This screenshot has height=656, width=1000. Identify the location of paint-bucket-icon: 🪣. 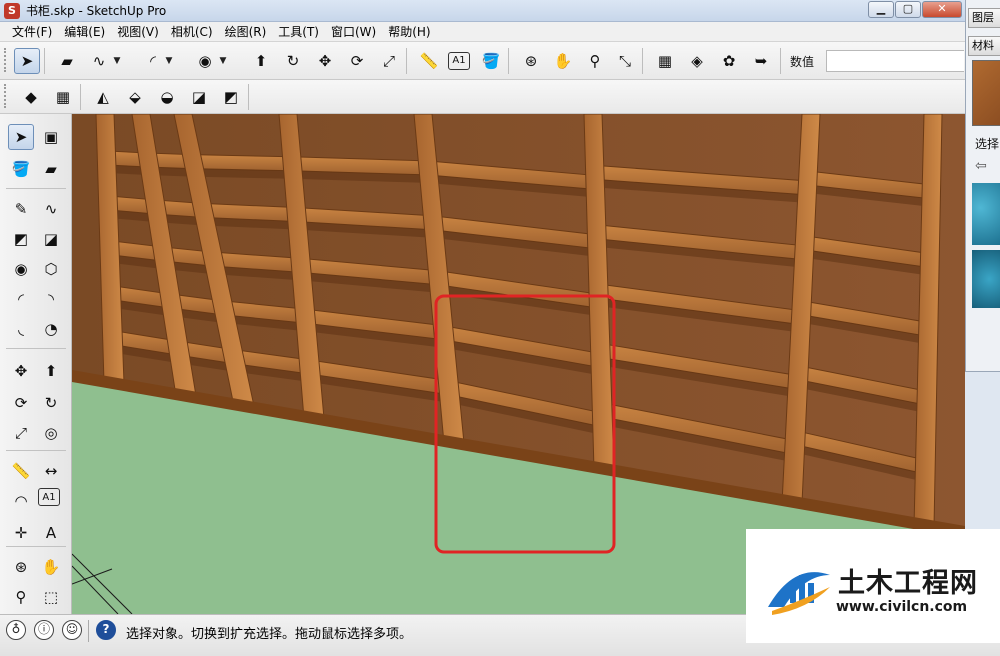
(21, 169).